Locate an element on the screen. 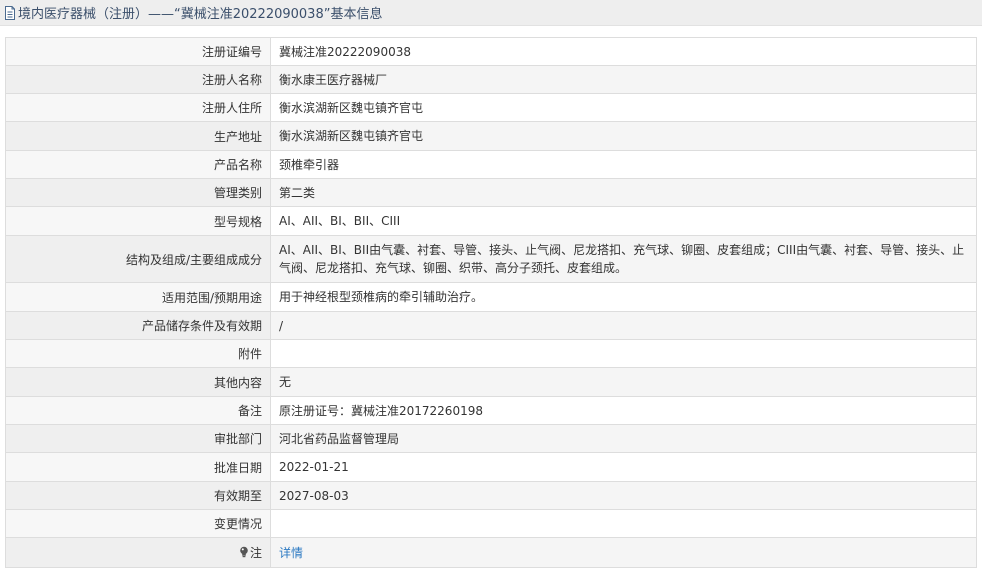 The image size is (982, 575). table-row: 产品储存条件及有效期 / is located at coordinates (491, 325).